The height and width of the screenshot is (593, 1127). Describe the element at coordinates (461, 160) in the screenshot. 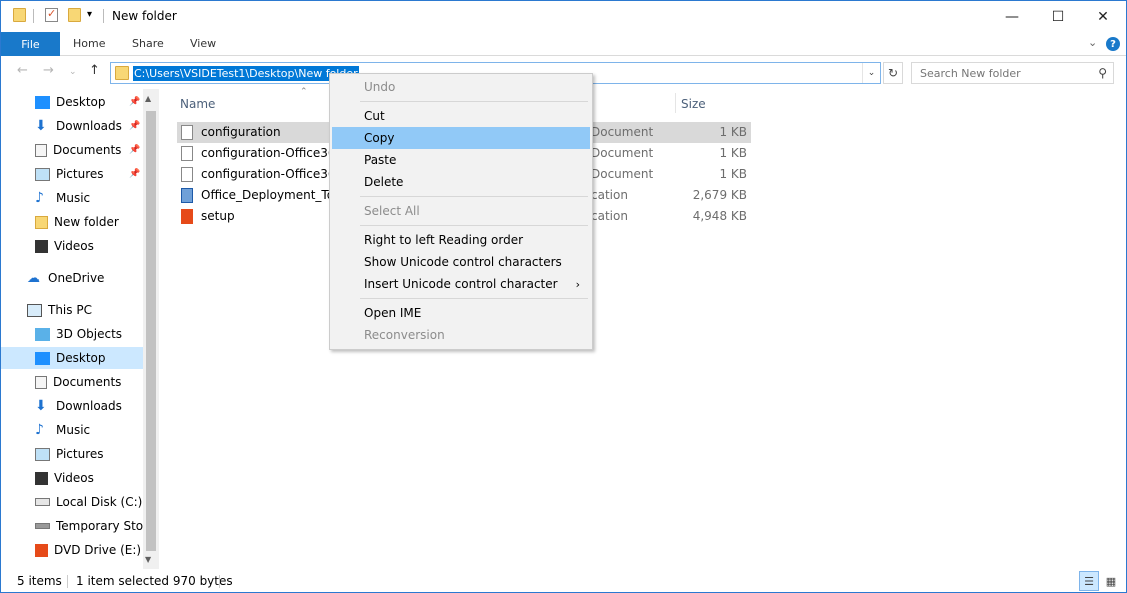

I see `menu-item-paste: Paste` at that location.